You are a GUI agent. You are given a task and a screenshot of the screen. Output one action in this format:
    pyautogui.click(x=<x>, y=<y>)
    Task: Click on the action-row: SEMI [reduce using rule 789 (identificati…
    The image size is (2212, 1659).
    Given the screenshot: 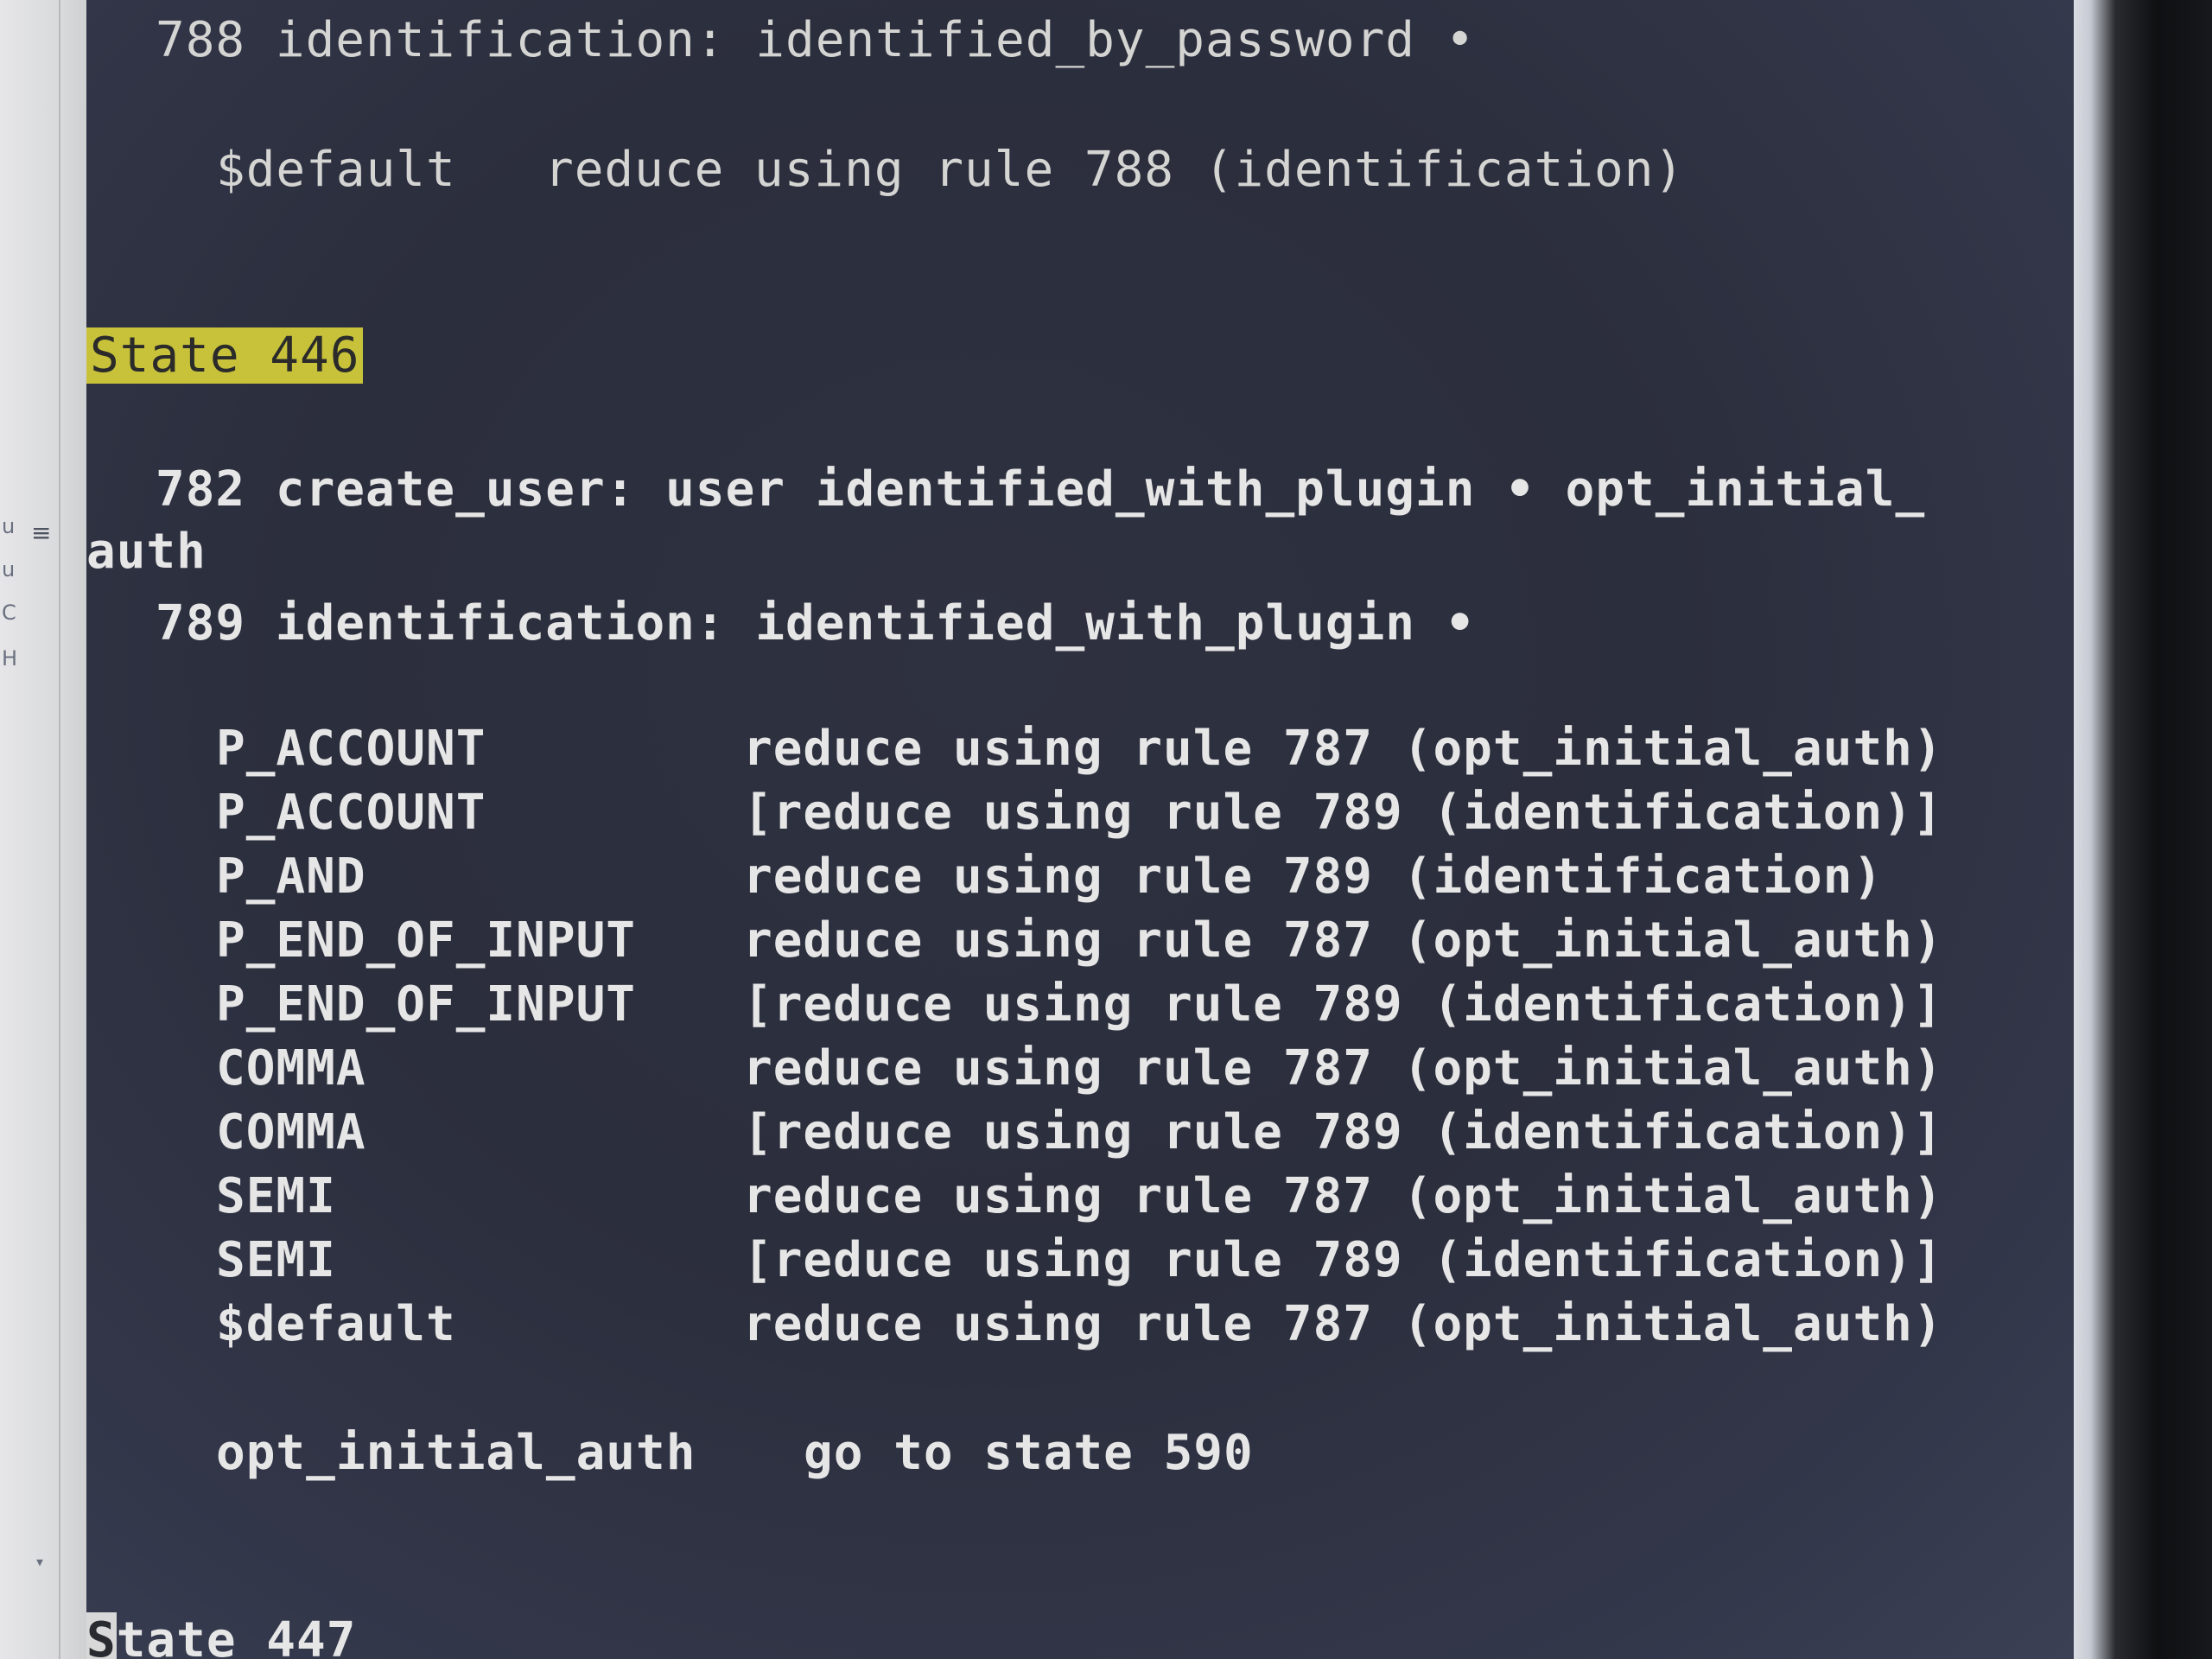 What is the action you would take?
    pyautogui.click(x=1080, y=1261)
    